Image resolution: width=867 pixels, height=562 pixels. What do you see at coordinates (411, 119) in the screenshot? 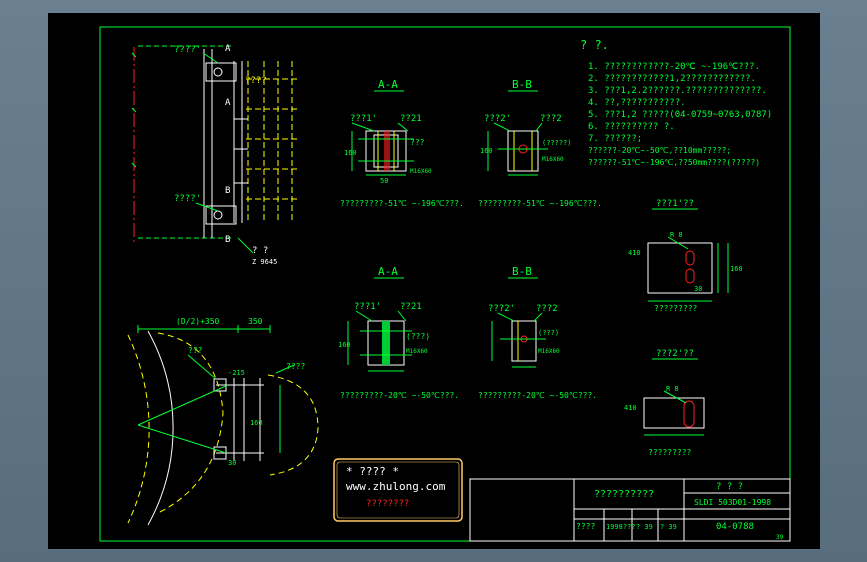
I see `label-aa1-right: ??21` at bounding box center [411, 119].